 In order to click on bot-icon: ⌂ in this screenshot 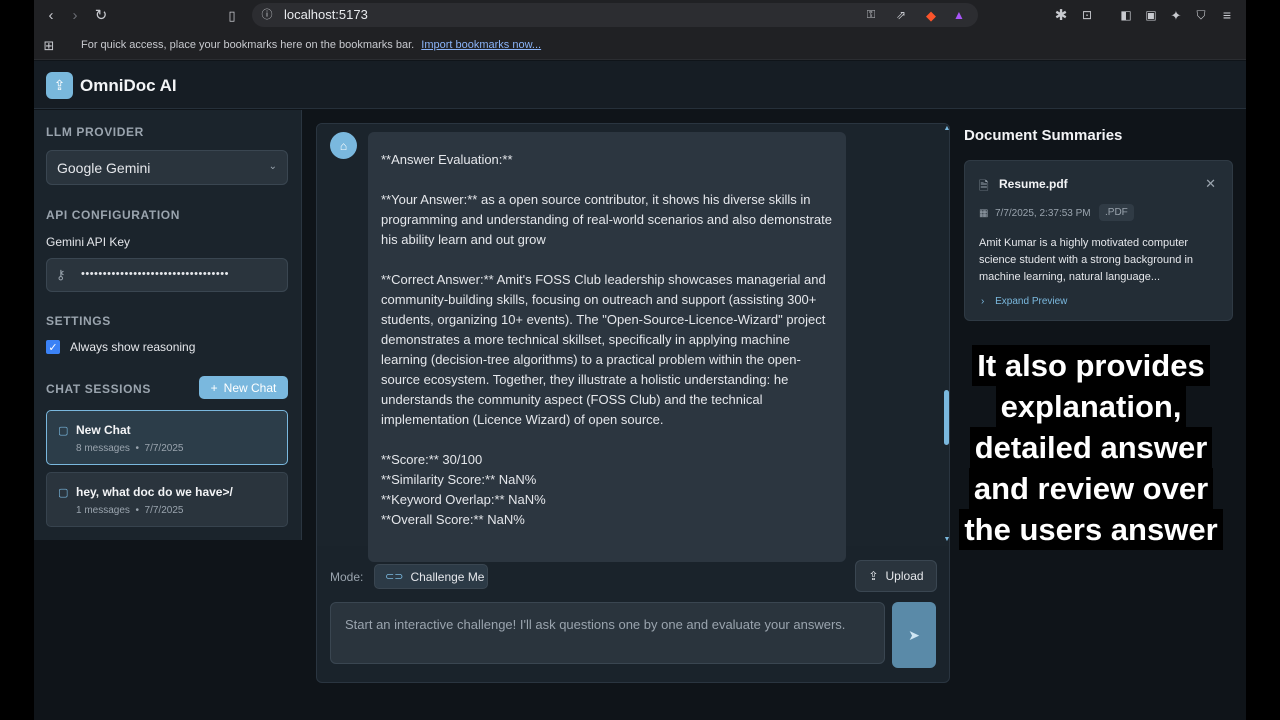, I will do `click(343, 145)`.